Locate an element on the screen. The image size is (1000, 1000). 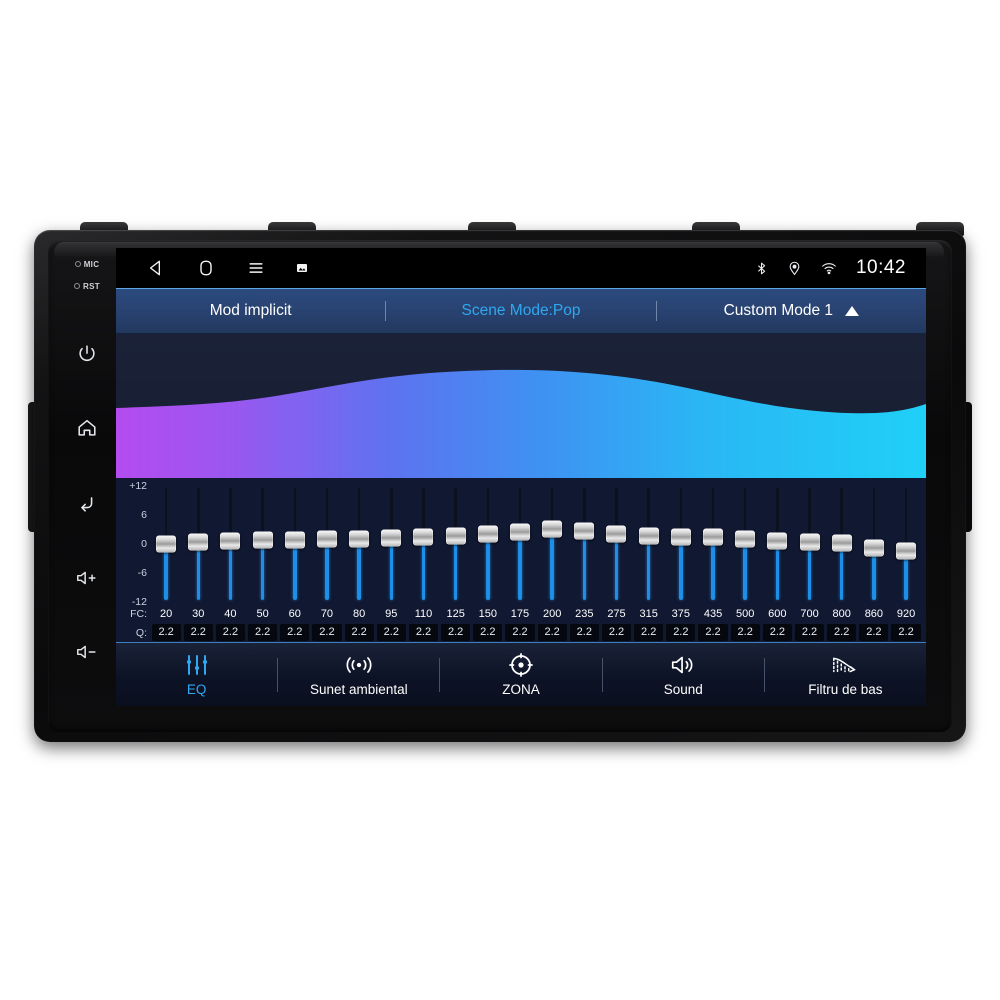
bottom-tab-bar: EQ Sunet ambiental ZONA Sound Filtru de bas is located at coordinates (521, 674).